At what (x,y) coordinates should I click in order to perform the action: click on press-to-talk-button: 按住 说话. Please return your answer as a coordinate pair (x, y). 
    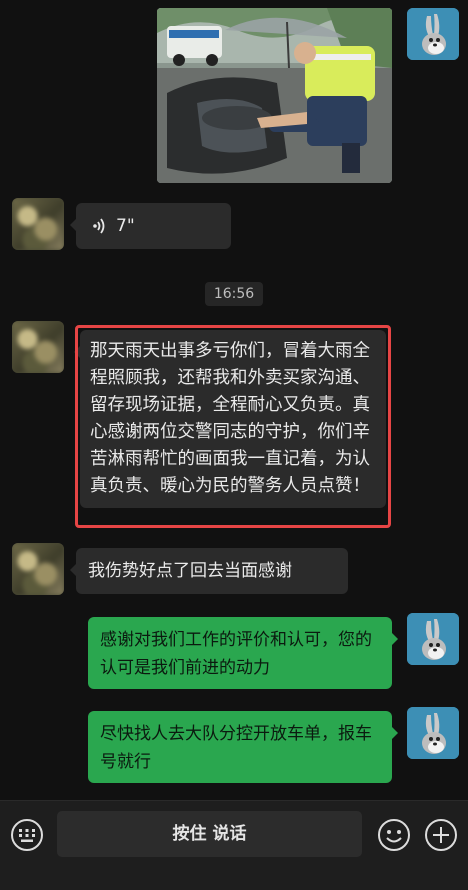
    Looking at the image, I should click on (209, 834).